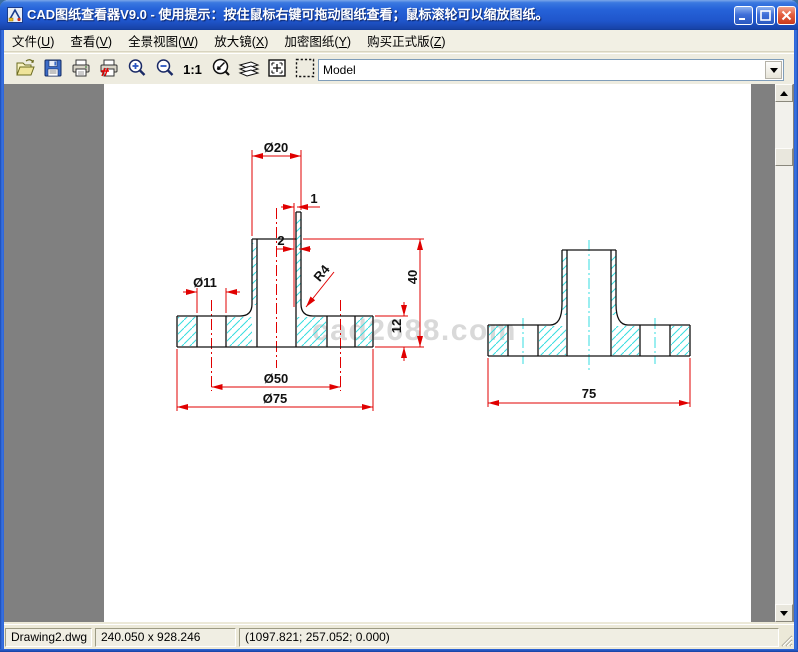 The height and width of the screenshot is (652, 798). I want to click on dim-label-side-width: 75, so click(589, 393).